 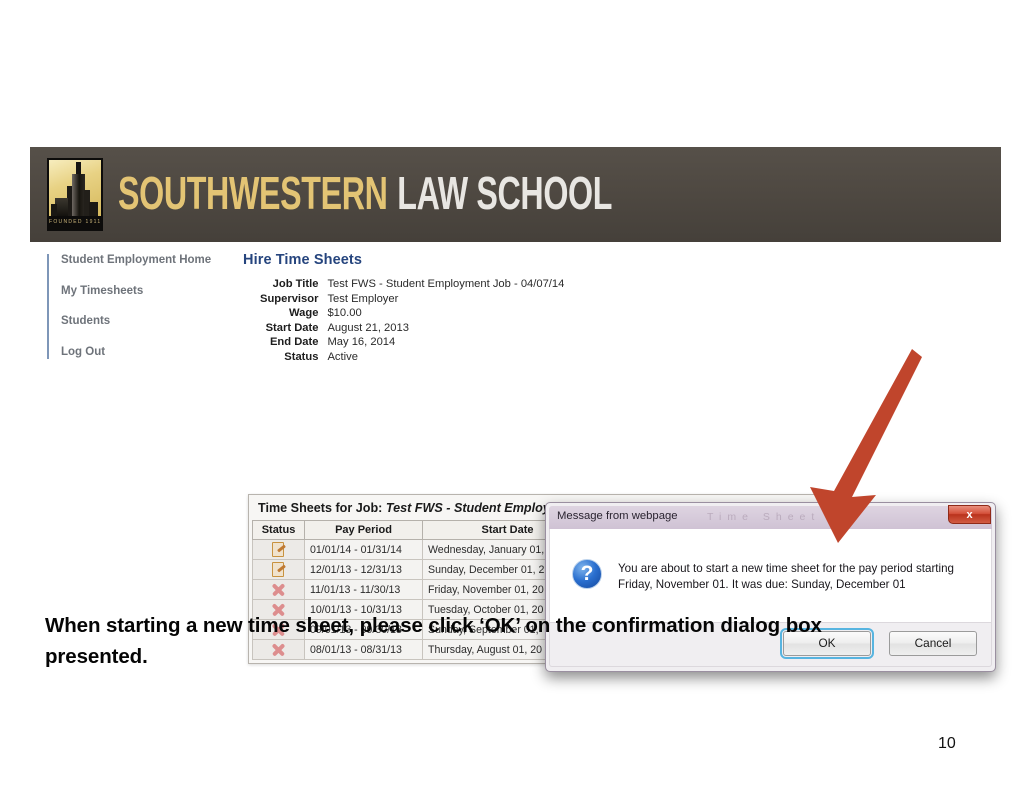 What do you see at coordinates (412, 314) in the screenshot?
I see `job-detail-row: Wage $10.00` at bounding box center [412, 314].